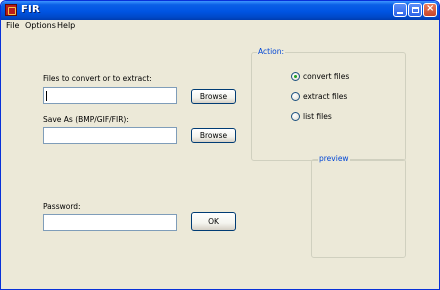 This screenshot has height=290, width=440. I want to click on minimize-icon, so click(400, 13).